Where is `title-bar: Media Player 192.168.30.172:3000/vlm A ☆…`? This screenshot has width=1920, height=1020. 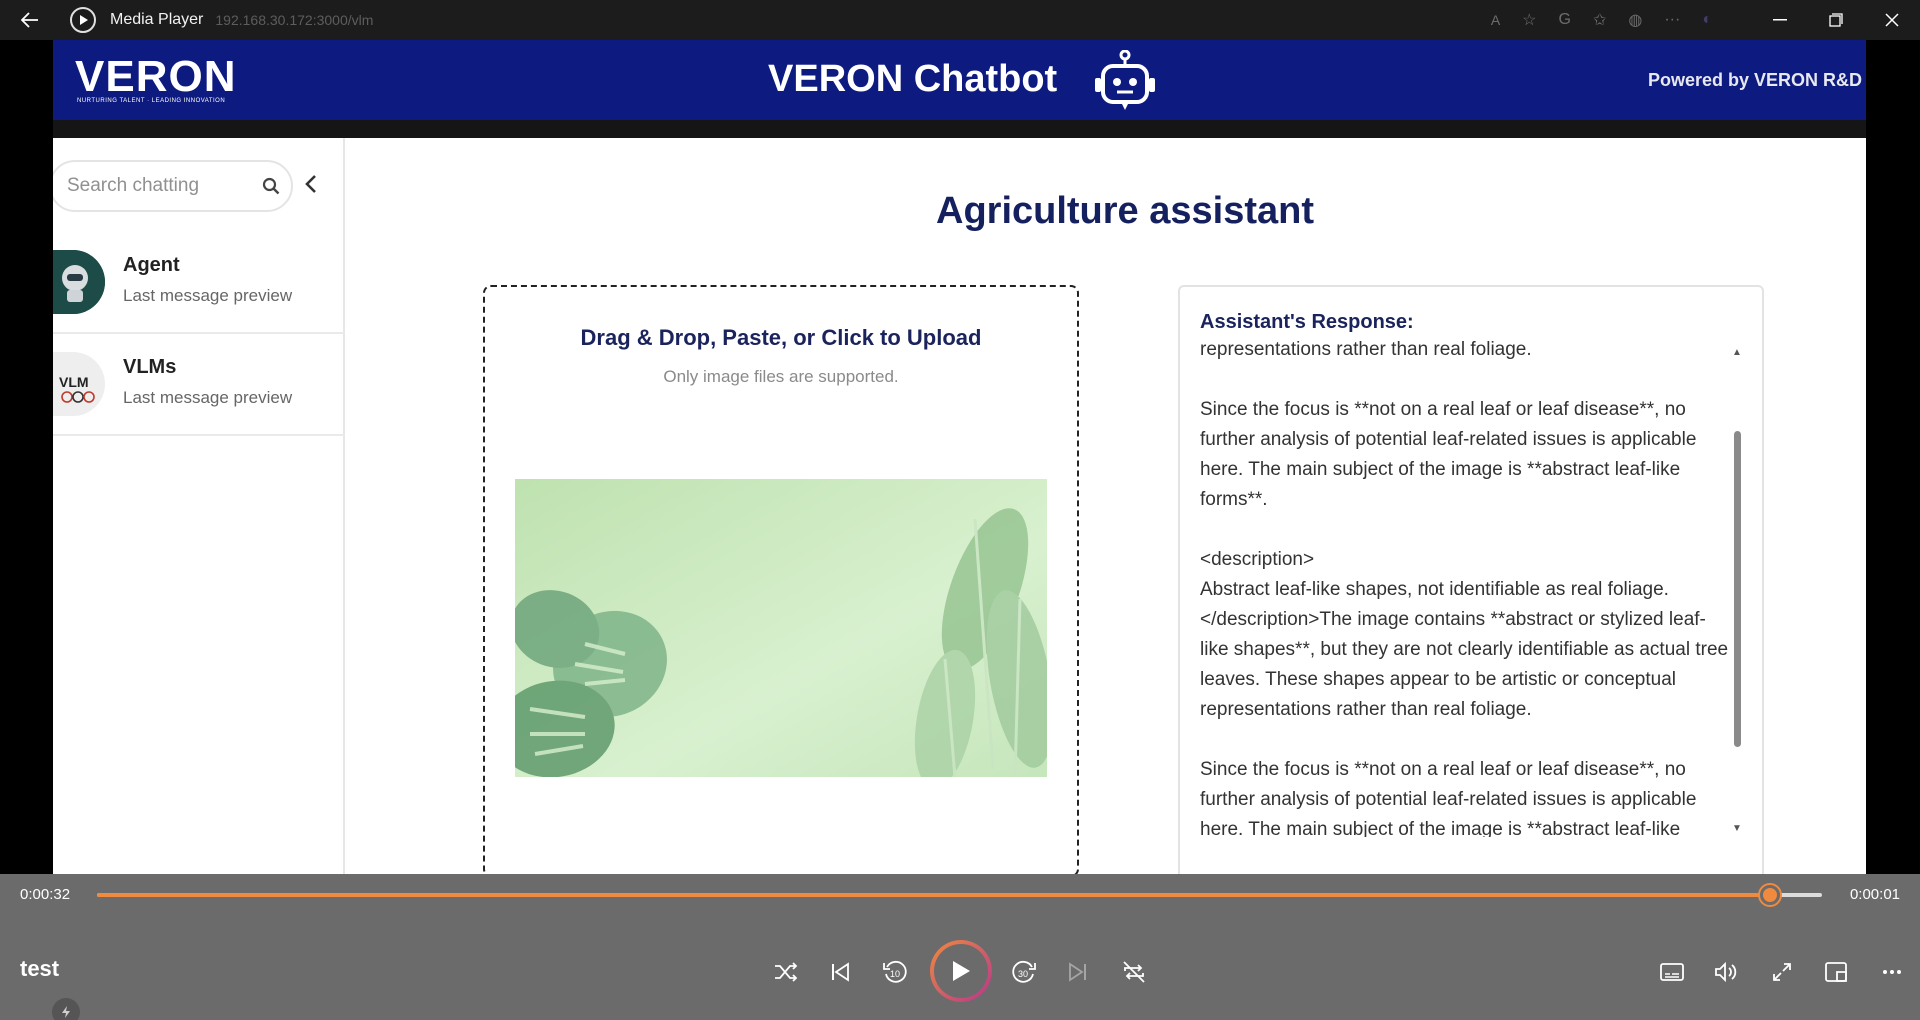 title-bar: Media Player 192.168.30.172:3000/vlm A ☆… is located at coordinates (960, 20).